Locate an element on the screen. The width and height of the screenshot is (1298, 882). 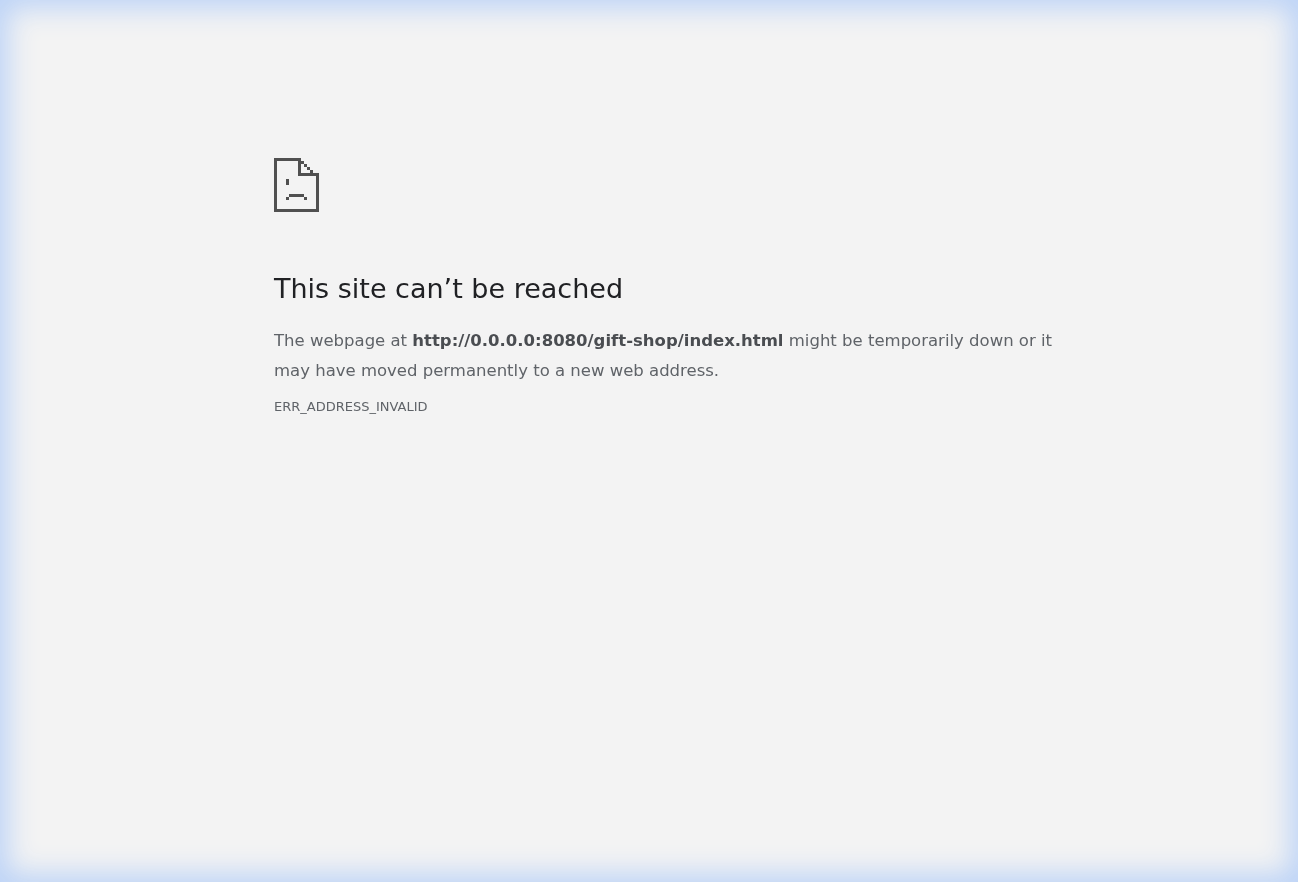
error-title: This site can’t be reached is located at coordinates (449, 288).